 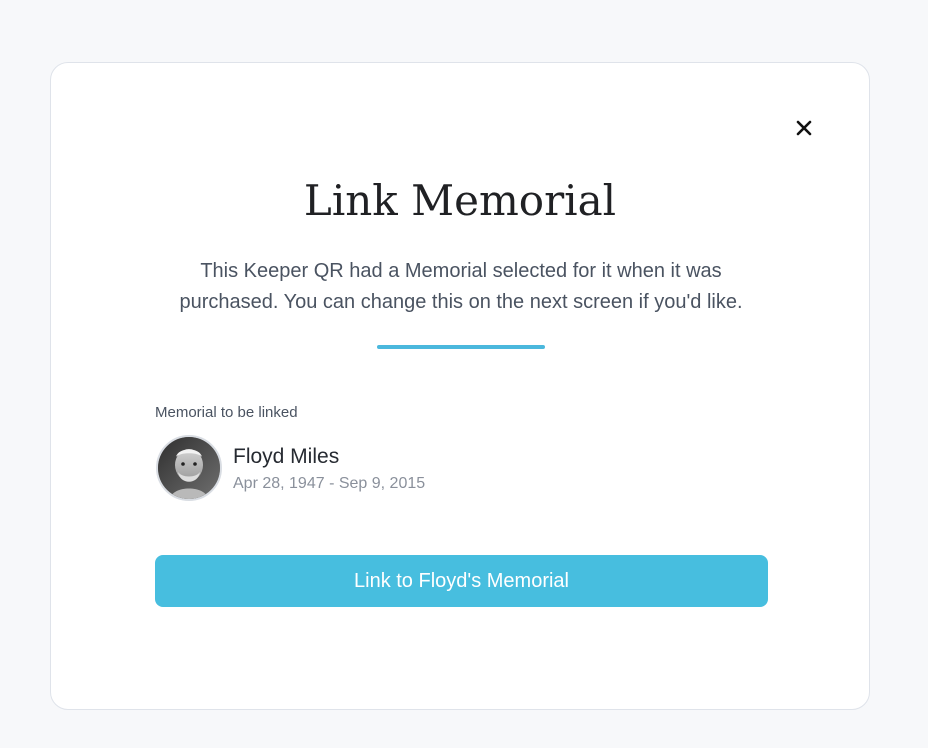 What do you see at coordinates (461, 347) in the screenshot?
I see `accent-divider` at bounding box center [461, 347].